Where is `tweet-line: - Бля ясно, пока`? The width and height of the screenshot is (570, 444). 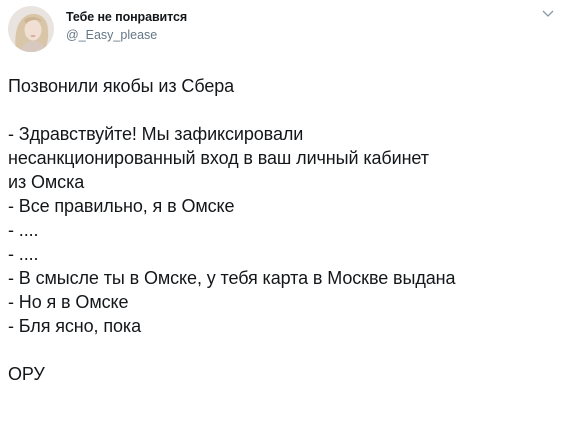
tweet-line: - Бля ясно, пока is located at coordinates (74, 326).